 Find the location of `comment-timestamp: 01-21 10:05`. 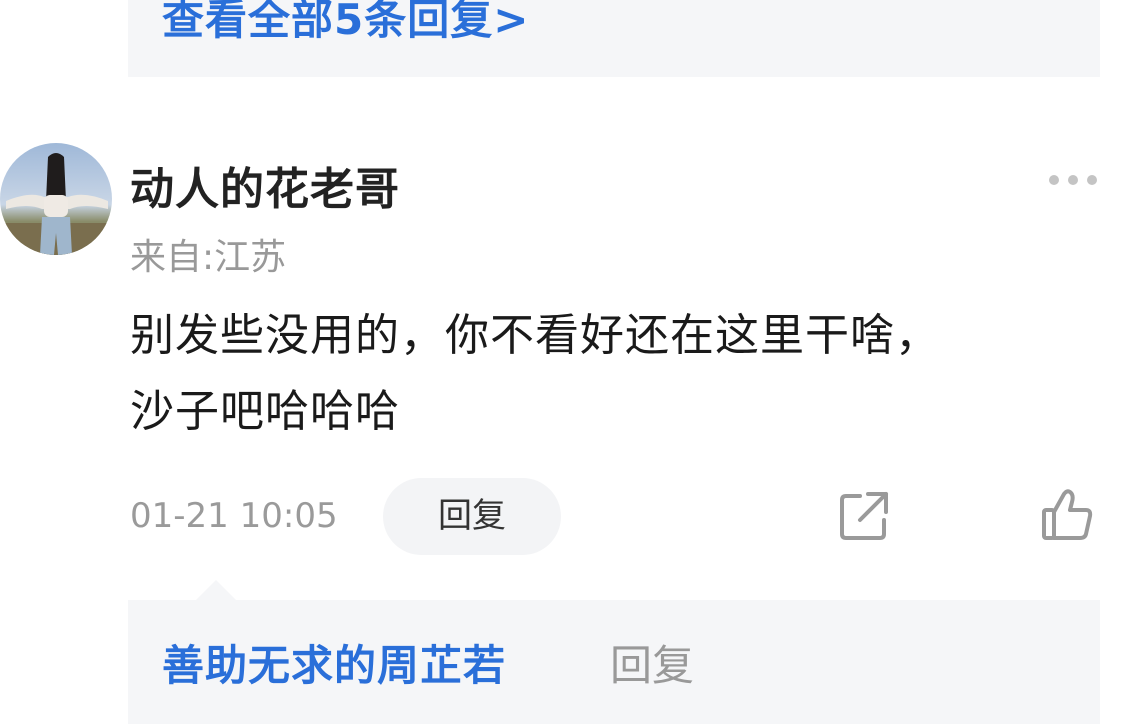

comment-timestamp: 01-21 10:05 is located at coordinates (234, 516).